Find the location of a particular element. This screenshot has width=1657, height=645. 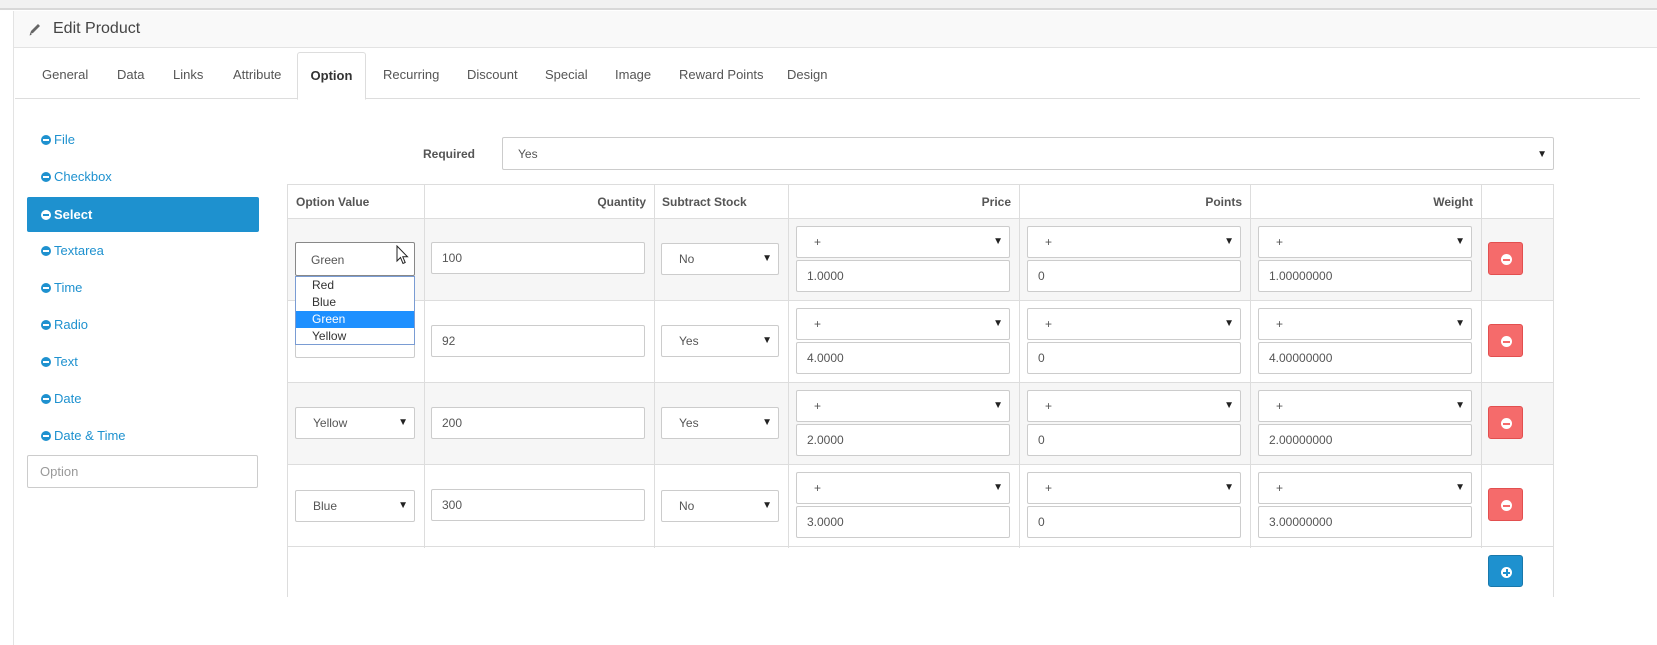

nav-item-radio: Radio is located at coordinates (143, 324).